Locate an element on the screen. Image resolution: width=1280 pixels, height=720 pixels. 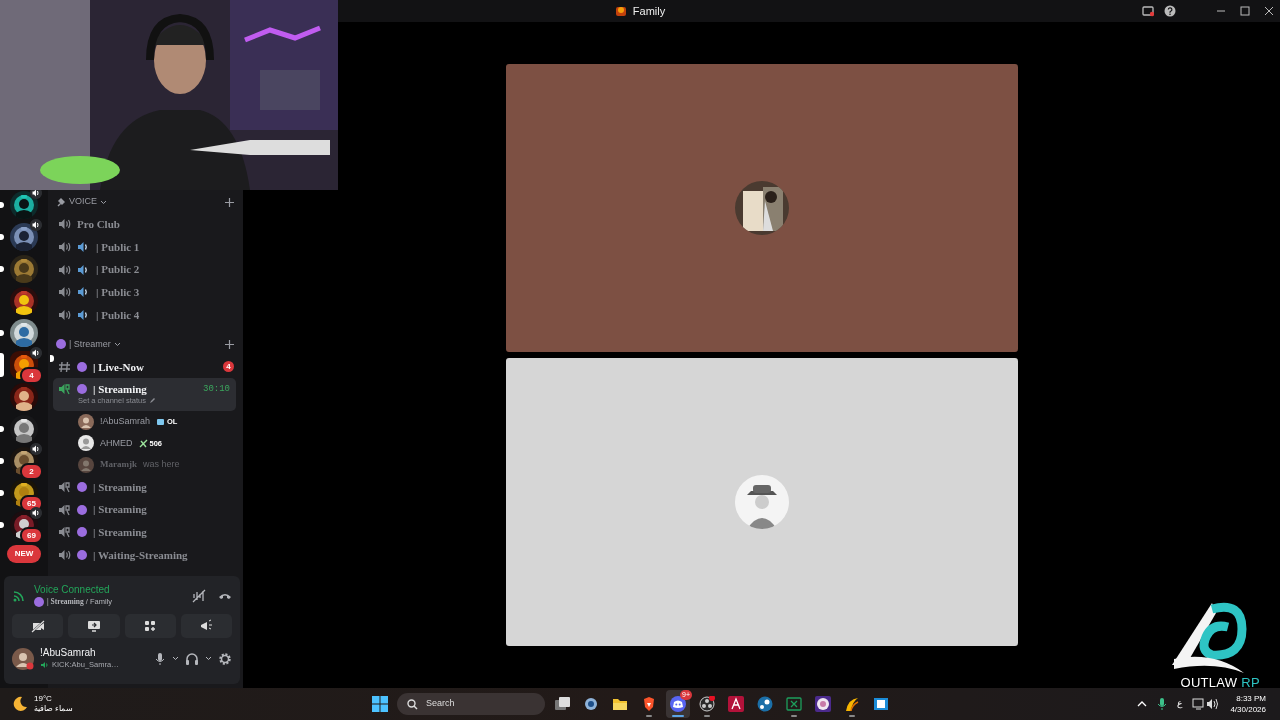
member-item: Maramjk was here is located at coordinates (146, 465).